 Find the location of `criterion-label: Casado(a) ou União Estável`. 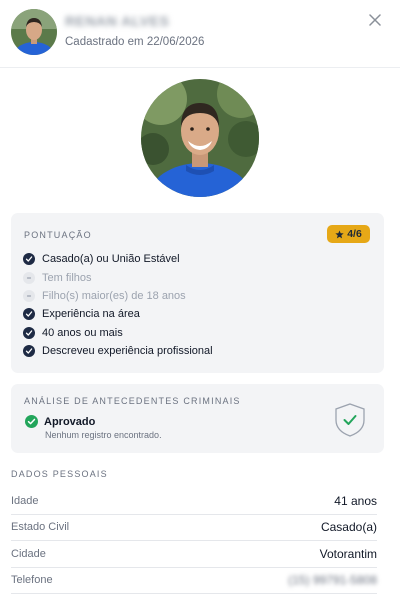

criterion-label: Casado(a) ou União Estável is located at coordinates (111, 259).